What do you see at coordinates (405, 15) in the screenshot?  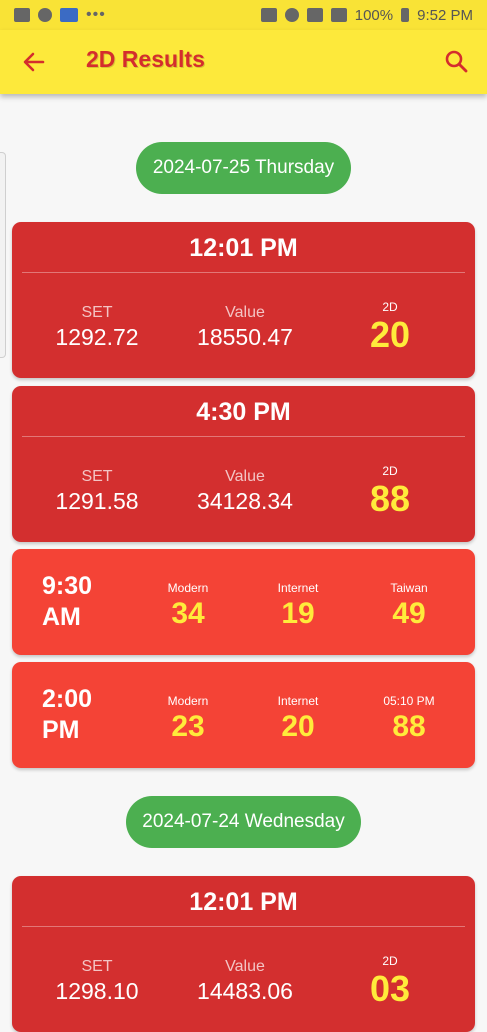 I see `battery-icon` at bounding box center [405, 15].